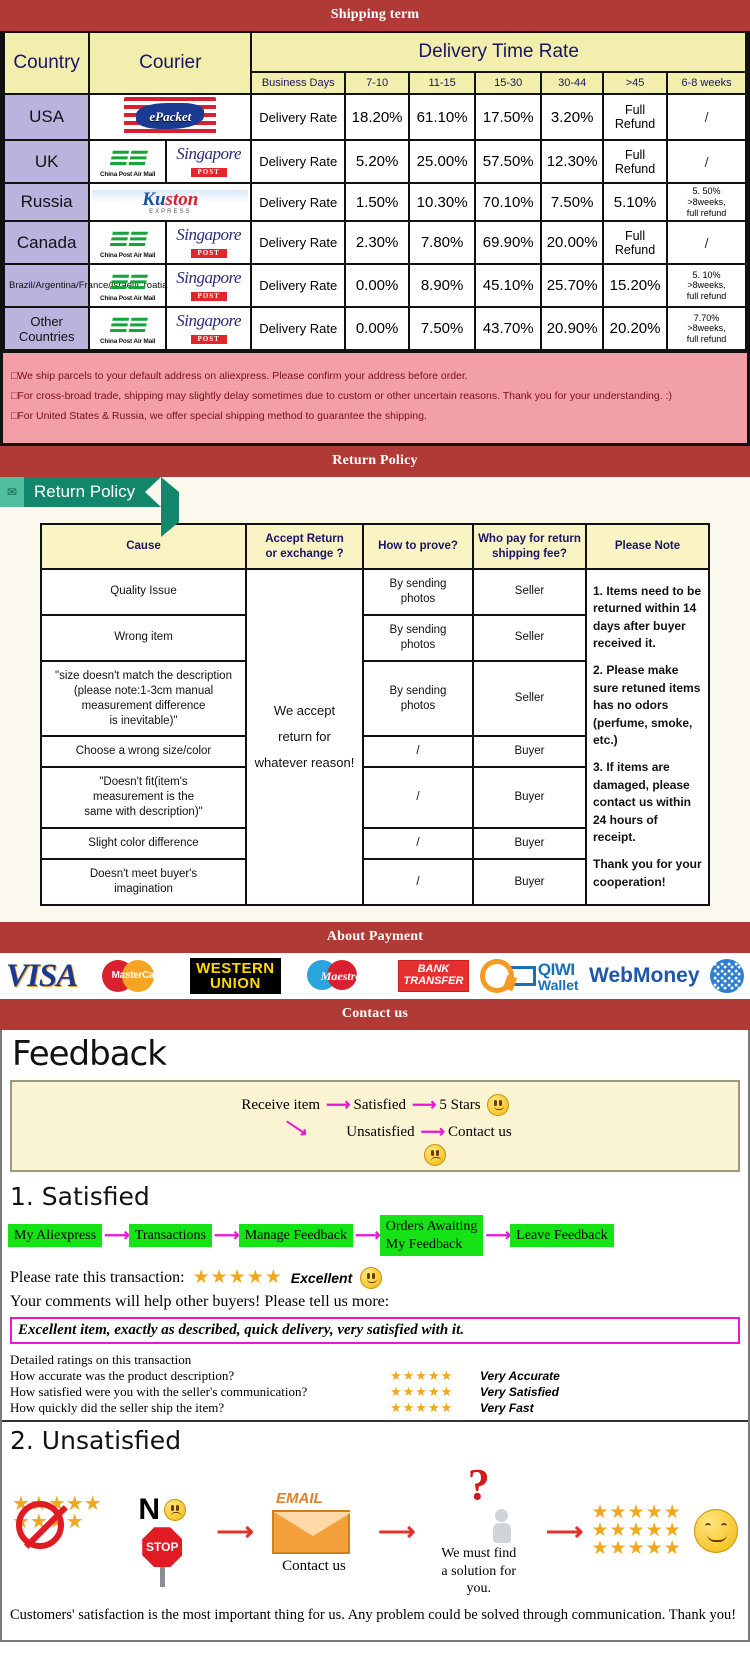 The image size is (750, 1678). Describe the element at coordinates (238, 1277) in the screenshot. I see `rating-stars: ★★★★★` at that location.